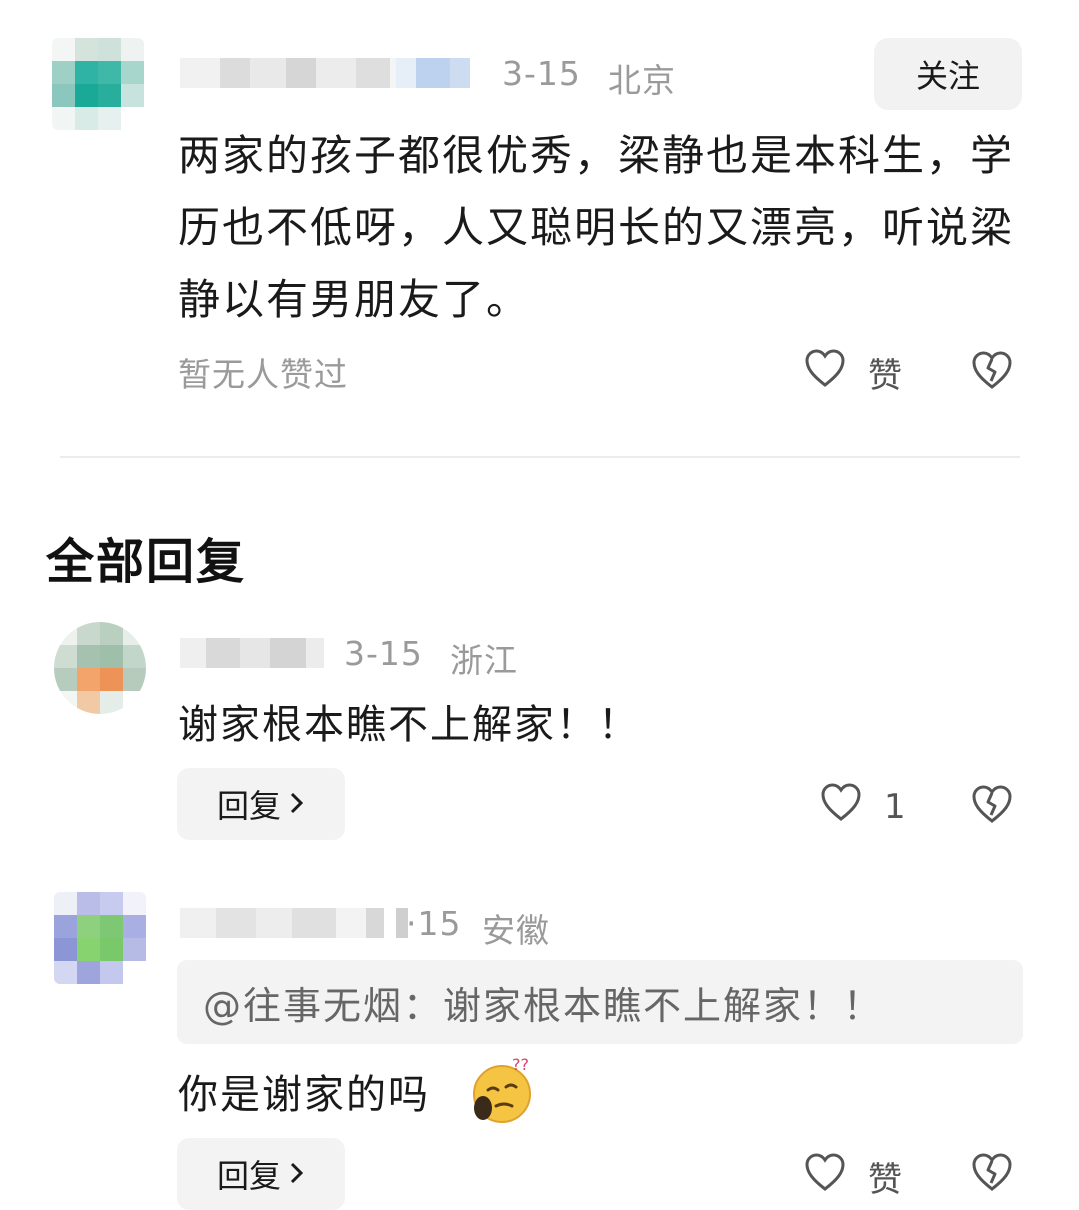  What do you see at coordinates (516, 930) in the screenshot?
I see `reply-location: 安徽` at bounding box center [516, 930].